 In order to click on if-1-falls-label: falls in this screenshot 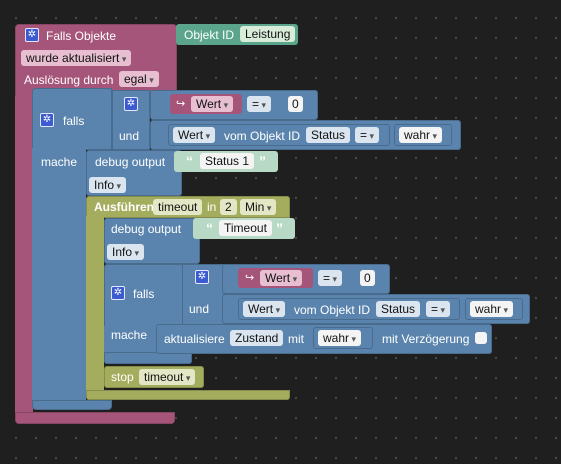, I will do `click(74, 121)`.